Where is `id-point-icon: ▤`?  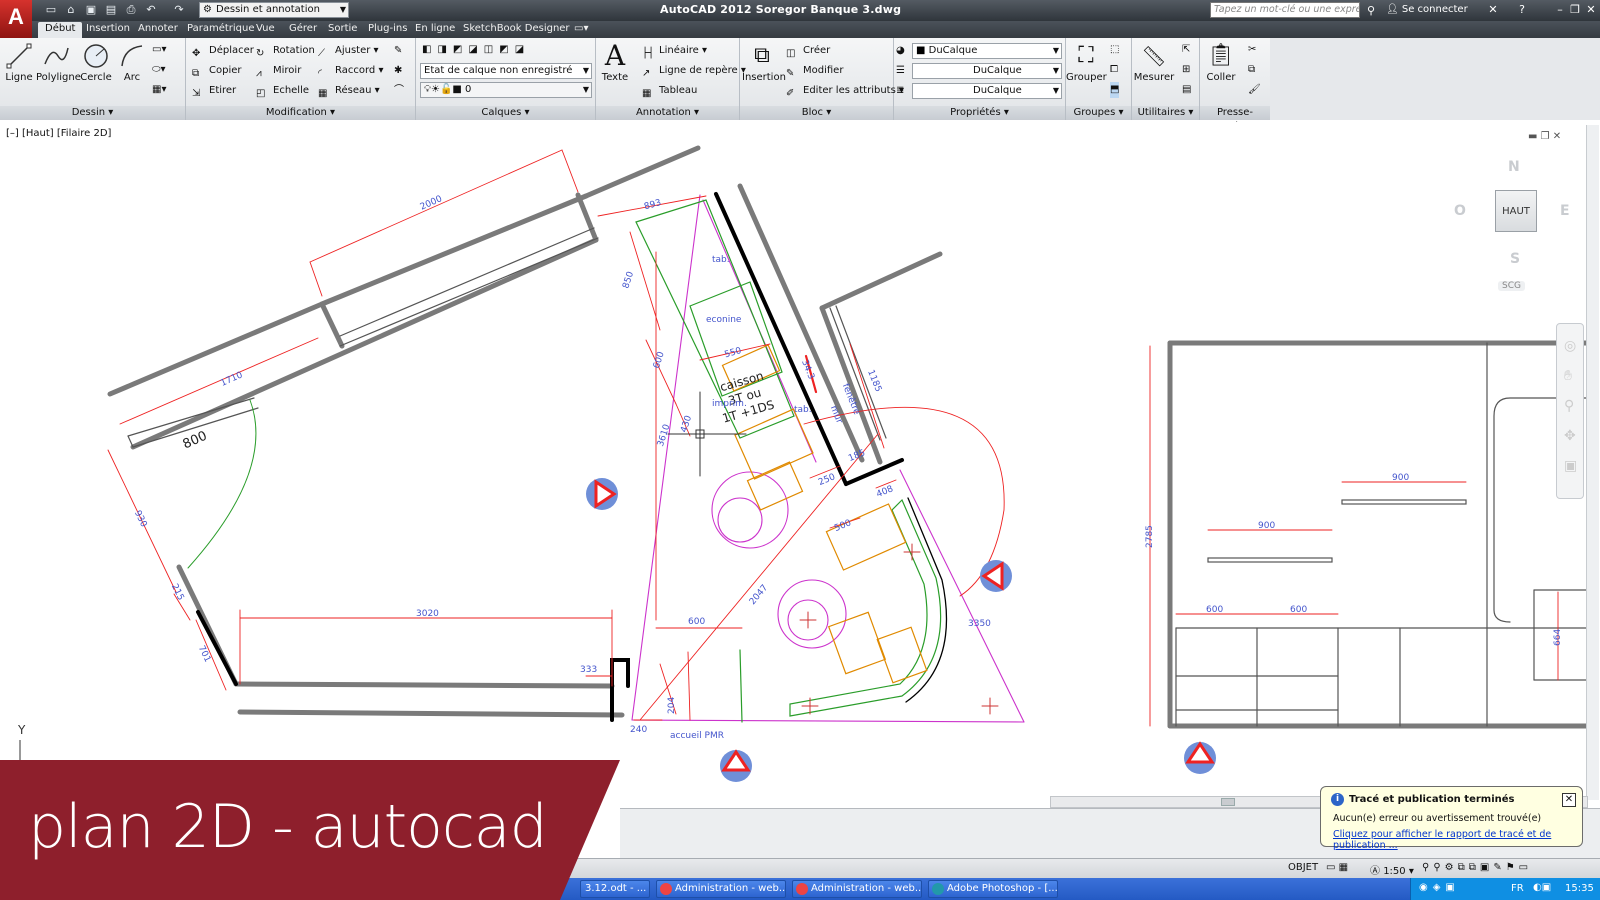 id-point-icon: ▤ is located at coordinates (1186, 90).